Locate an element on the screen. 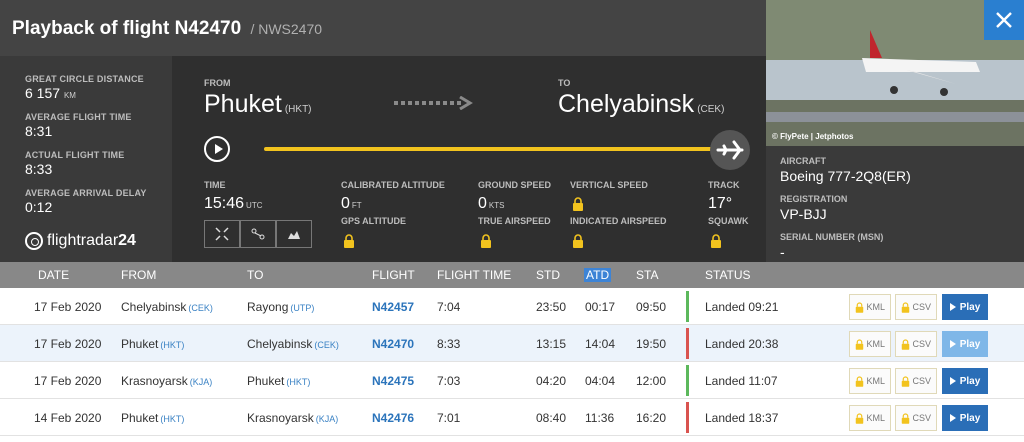  cell-date: 14 Feb 2020 is located at coordinates (68, 418).